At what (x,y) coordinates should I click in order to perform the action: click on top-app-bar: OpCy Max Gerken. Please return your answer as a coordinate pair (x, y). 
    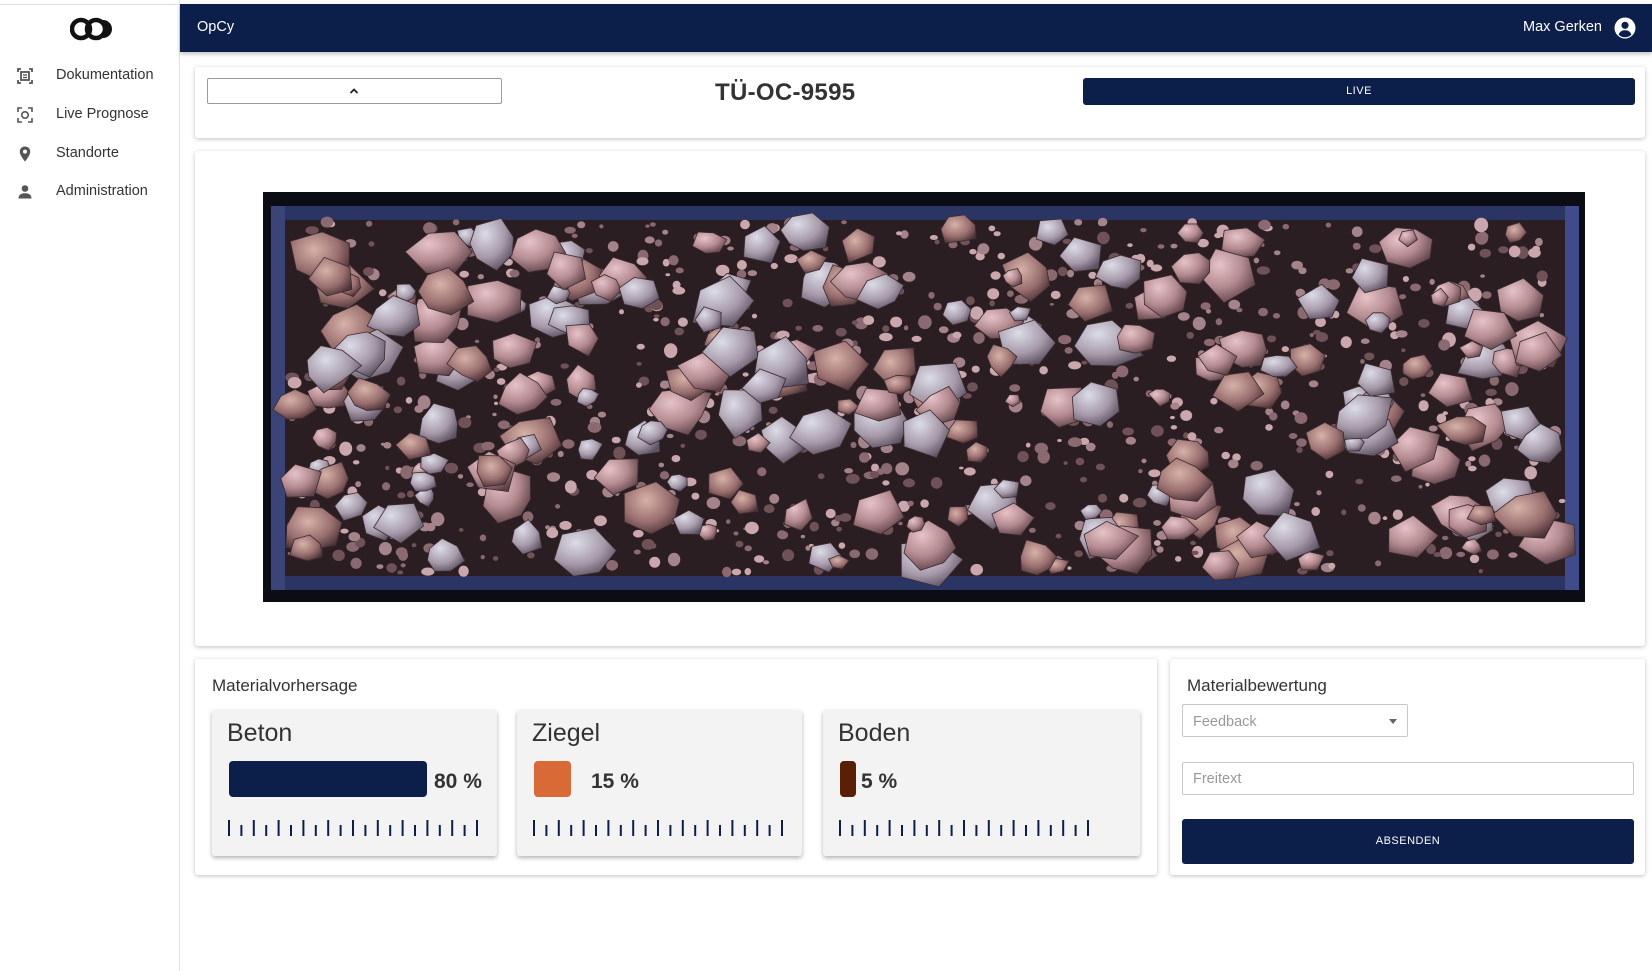
    Looking at the image, I should click on (916, 28).